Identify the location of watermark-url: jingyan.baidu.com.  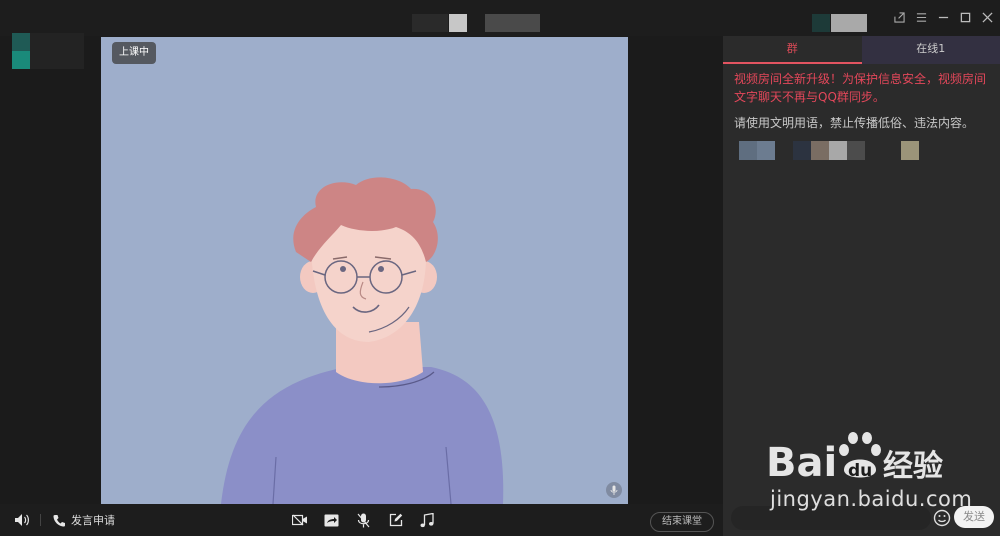
(871, 499).